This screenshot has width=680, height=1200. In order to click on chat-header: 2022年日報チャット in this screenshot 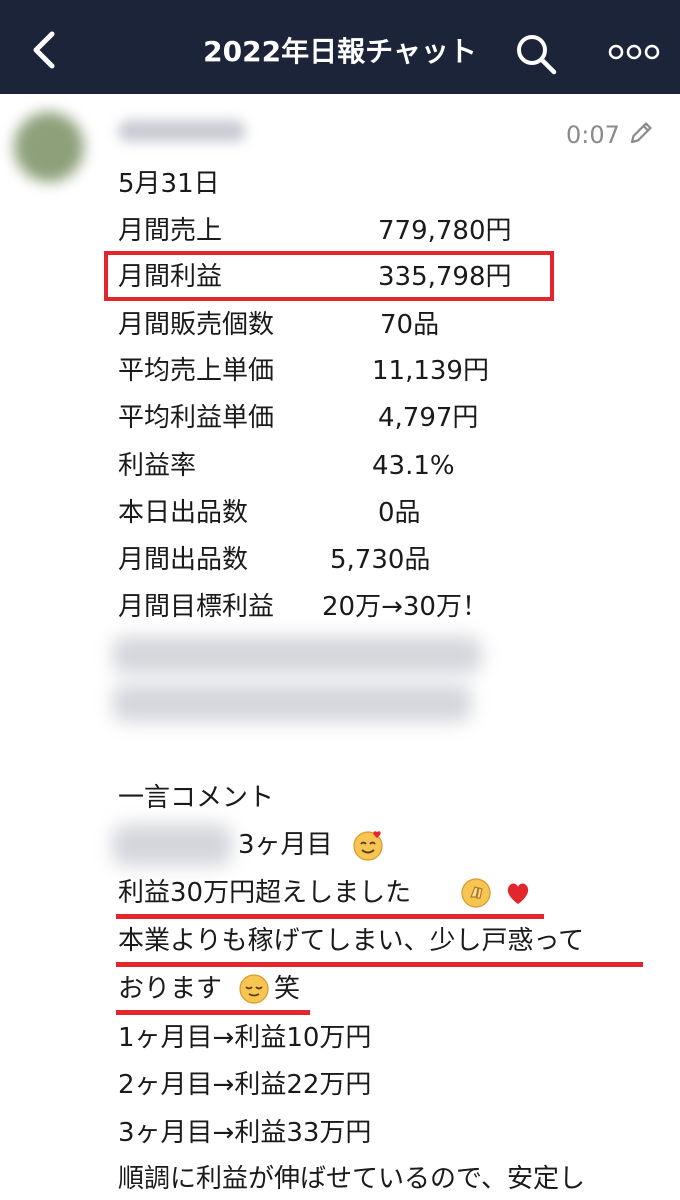, I will do `click(340, 47)`.